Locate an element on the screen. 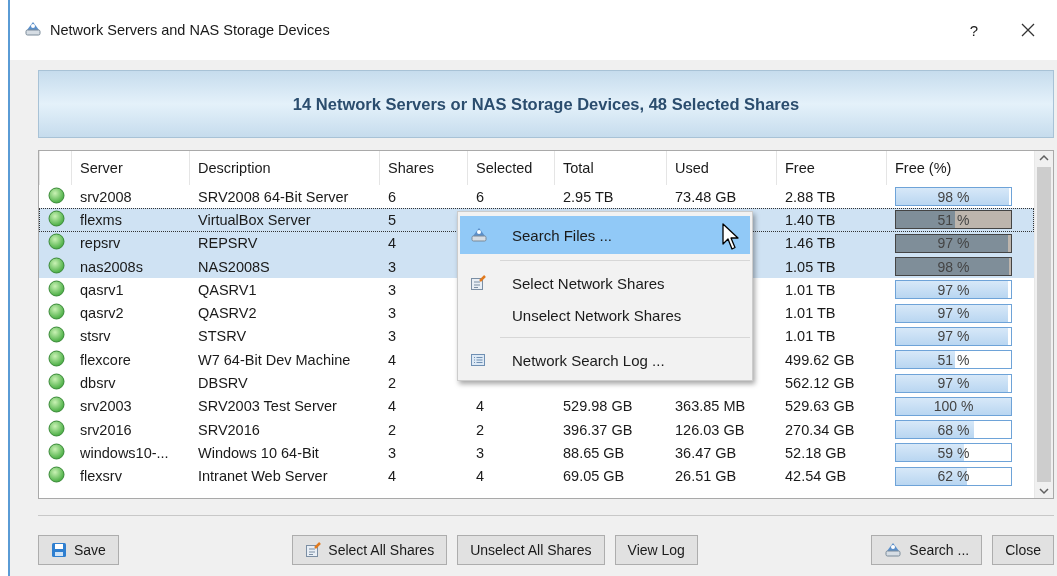 This screenshot has height=576, width=1057. table-cell-text: 52.18 GB is located at coordinates (816, 452).